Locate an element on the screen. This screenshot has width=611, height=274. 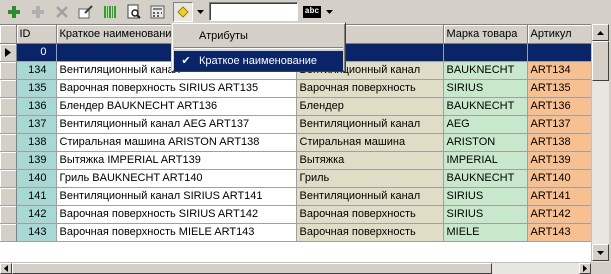
add-child-icon is located at coordinates (38, 12).